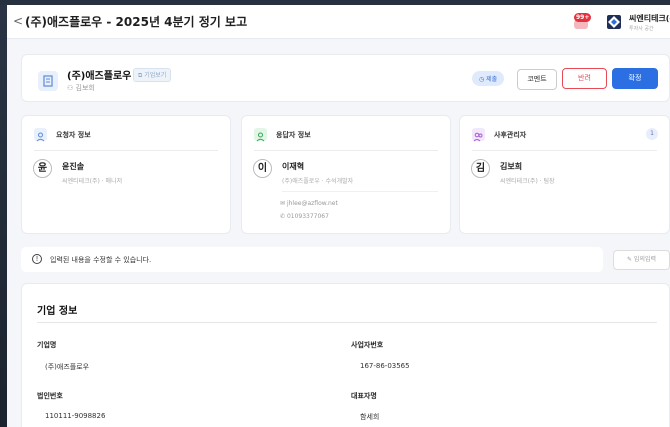 This screenshot has width=670, height=427. What do you see at coordinates (645, 259) in the screenshot?
I see `temp-input-label: 임의입력` at bounding box center [645, 259].